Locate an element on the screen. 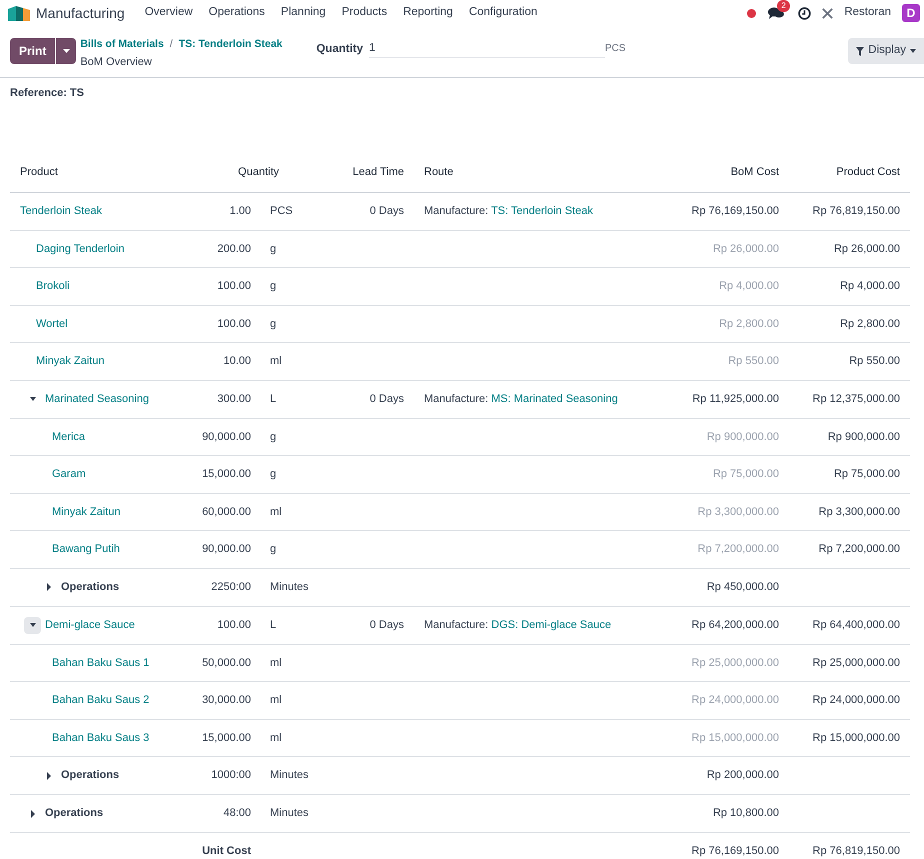 This screenshot has width=924, height=859. route-link: DGS: Demi-glace Sauce is located at coordinates (551, 624).